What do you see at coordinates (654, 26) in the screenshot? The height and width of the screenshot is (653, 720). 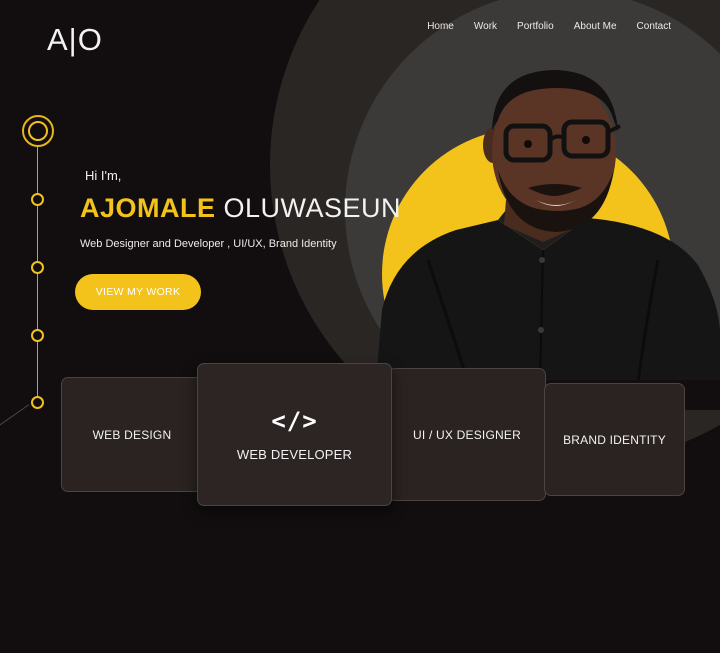 I see `nav-contact: Contact` at bounding box center [654, 26].